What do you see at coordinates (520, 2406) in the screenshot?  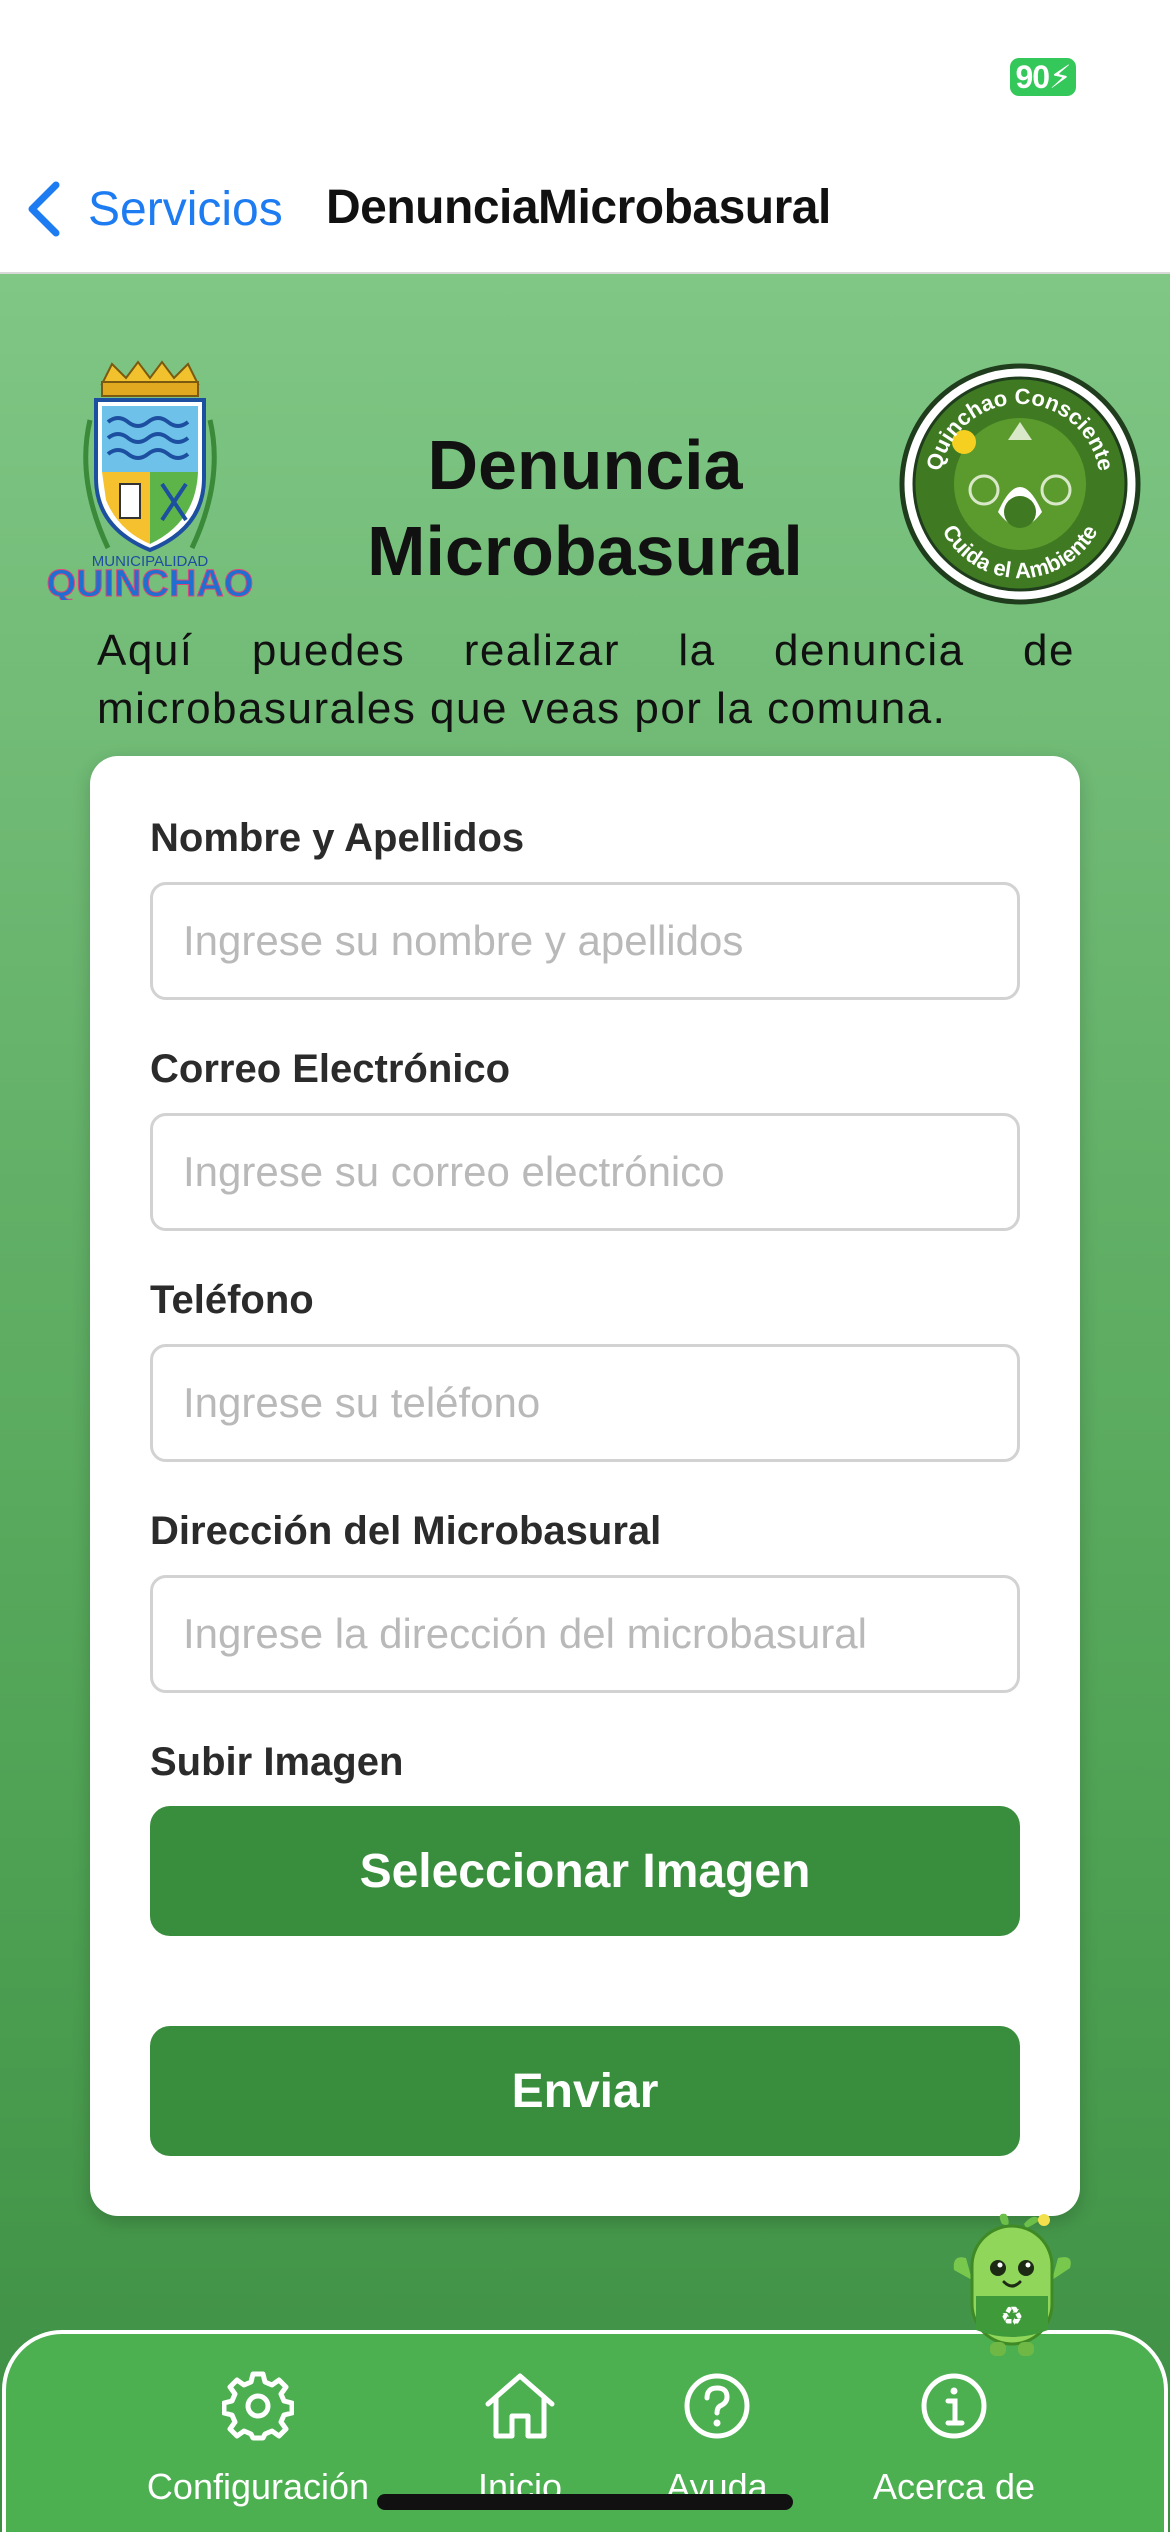 I see `home-icon` at bounding box center [520, 2406].